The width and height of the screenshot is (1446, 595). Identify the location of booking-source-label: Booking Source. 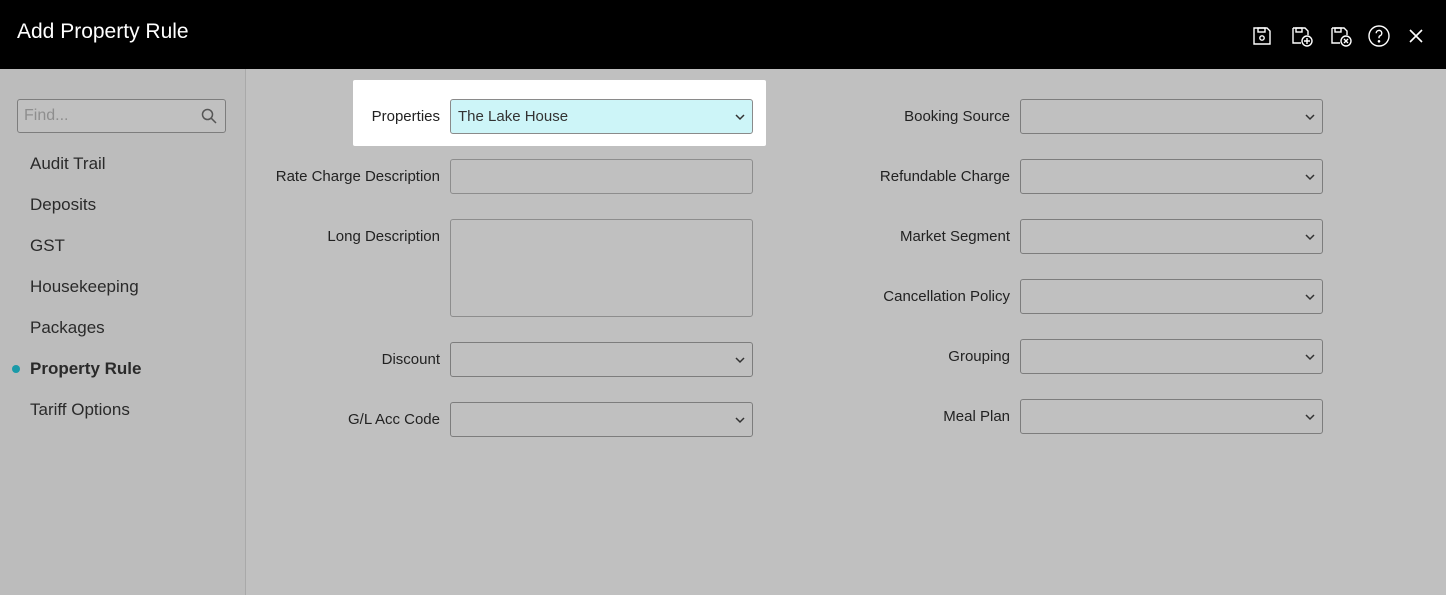
(957, 116).